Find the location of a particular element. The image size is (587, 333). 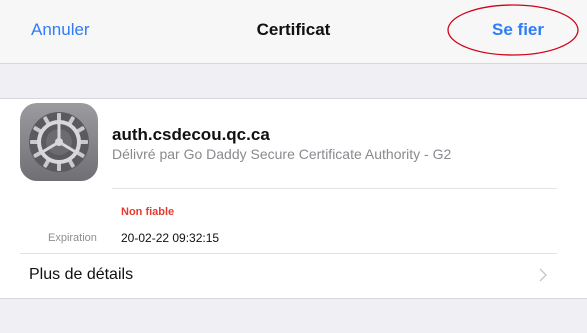

certificate-name: auth.csdecou.qc.ca is located at coordinates (191, 134).